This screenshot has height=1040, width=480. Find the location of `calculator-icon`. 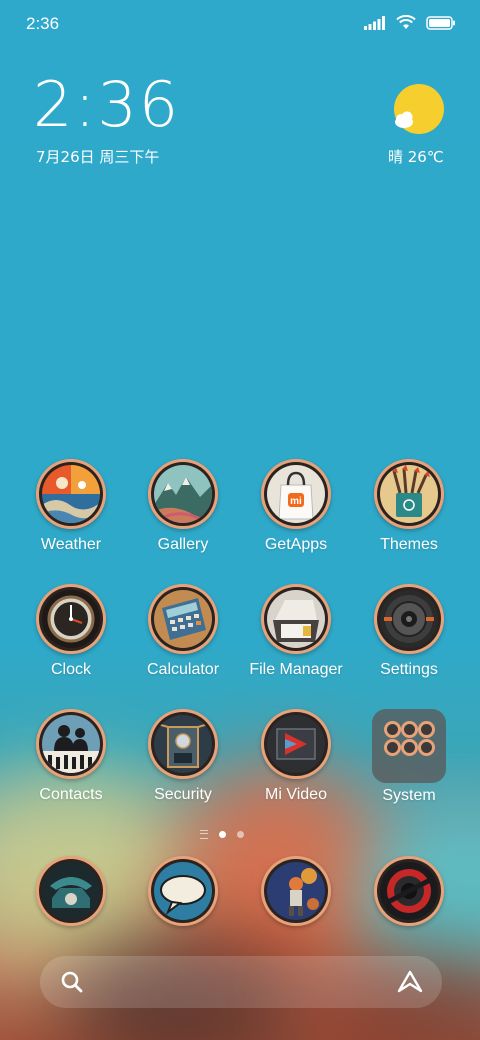

calculator-icon is located at coordinates (183, 619).